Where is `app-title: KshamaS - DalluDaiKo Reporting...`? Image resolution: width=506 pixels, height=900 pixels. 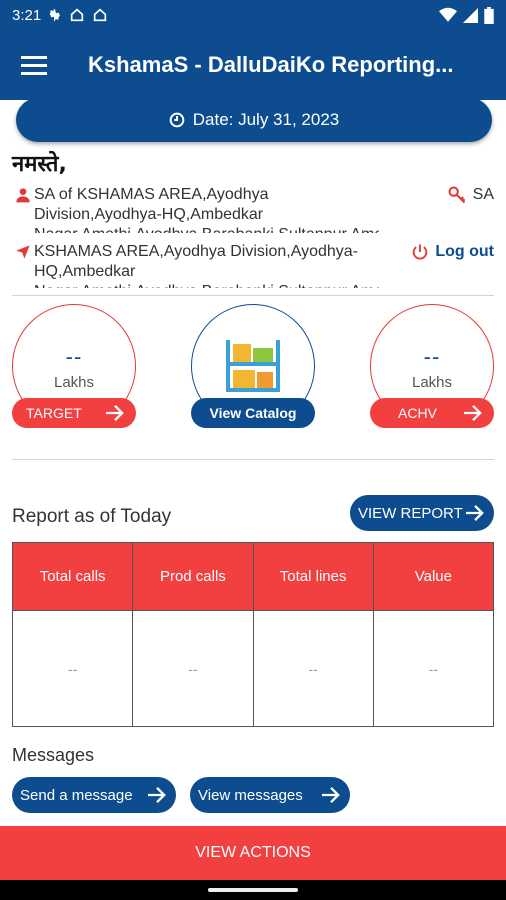 app-title: KshamaS - DalluDaiKo Reporting... is located at coordinates (271, 64).